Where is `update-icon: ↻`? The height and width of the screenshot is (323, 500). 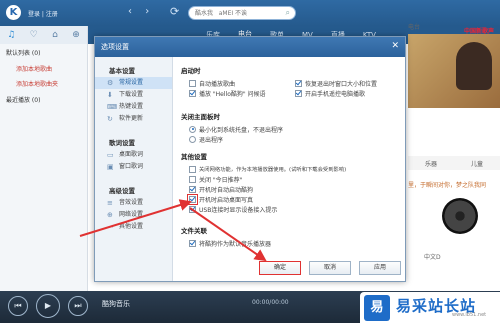
update-icon: ↻ is located at coordinates (110, 119).